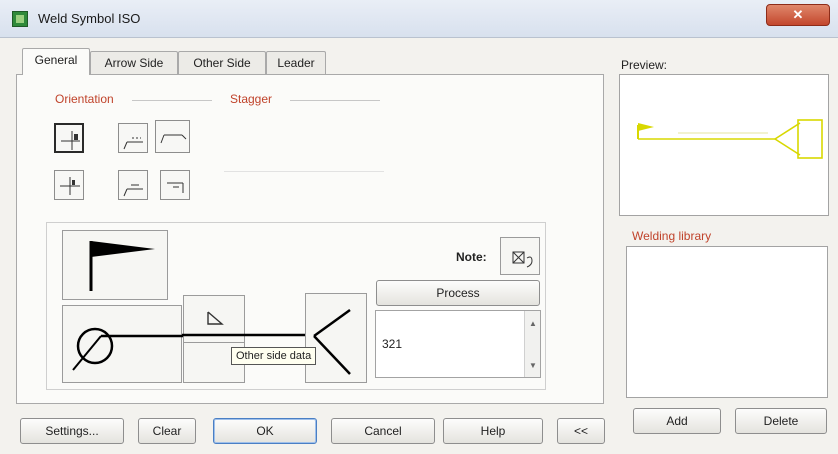 The height and width of the screenshot is (454, 838). Describe the element at coordinates (336, 338) in the screenshot. I see `tail-cell` at that location.